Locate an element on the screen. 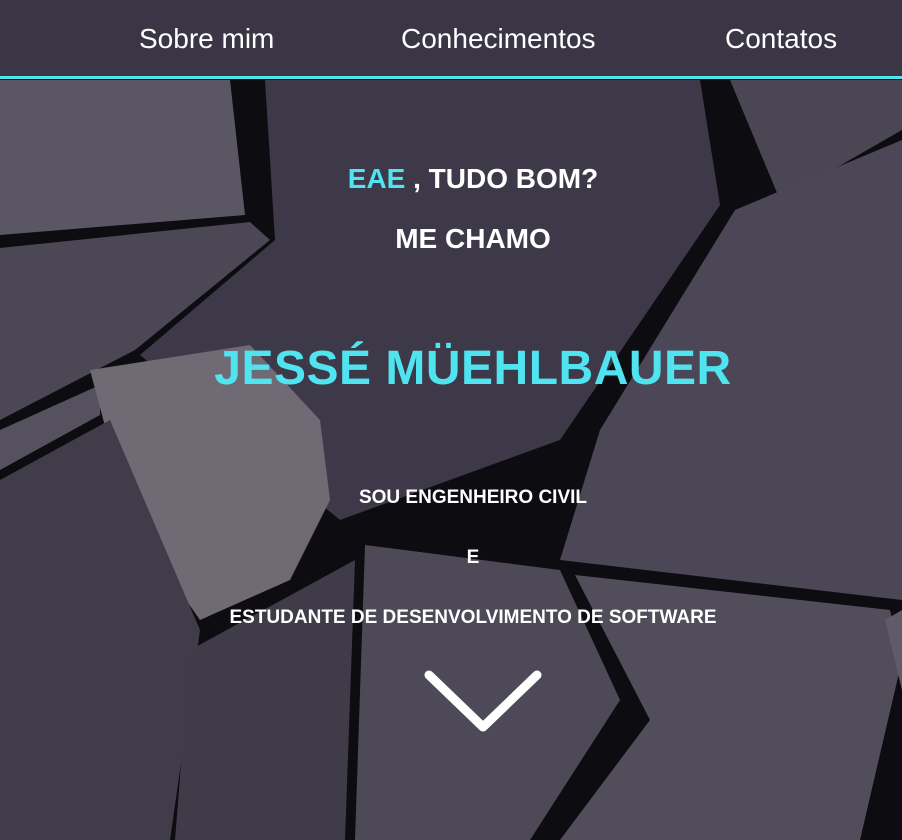 This screenshot has width=902, height=840. nav-link-sobre-mim: Sobre mim is located at coordinates (206, 39).